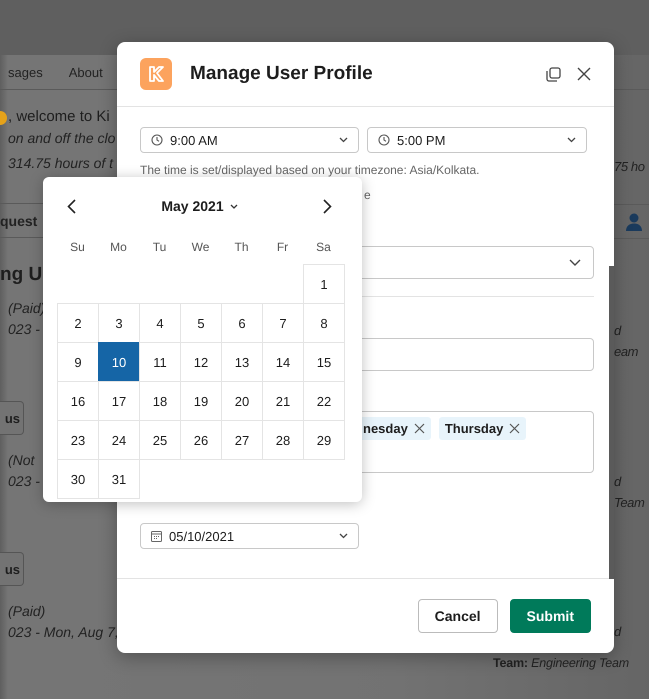 The height and width of the screenshot is (699, 649). Describe the element at coordinates (629, 167) in the screenshot. I see `background-text: 75 ho` at that location.